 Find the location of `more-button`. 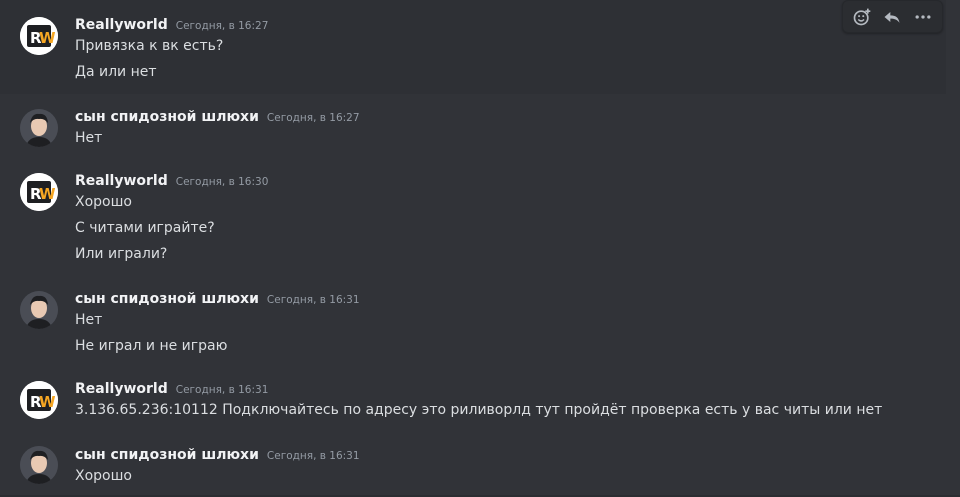

more-button is located at coordinates (923, 17).